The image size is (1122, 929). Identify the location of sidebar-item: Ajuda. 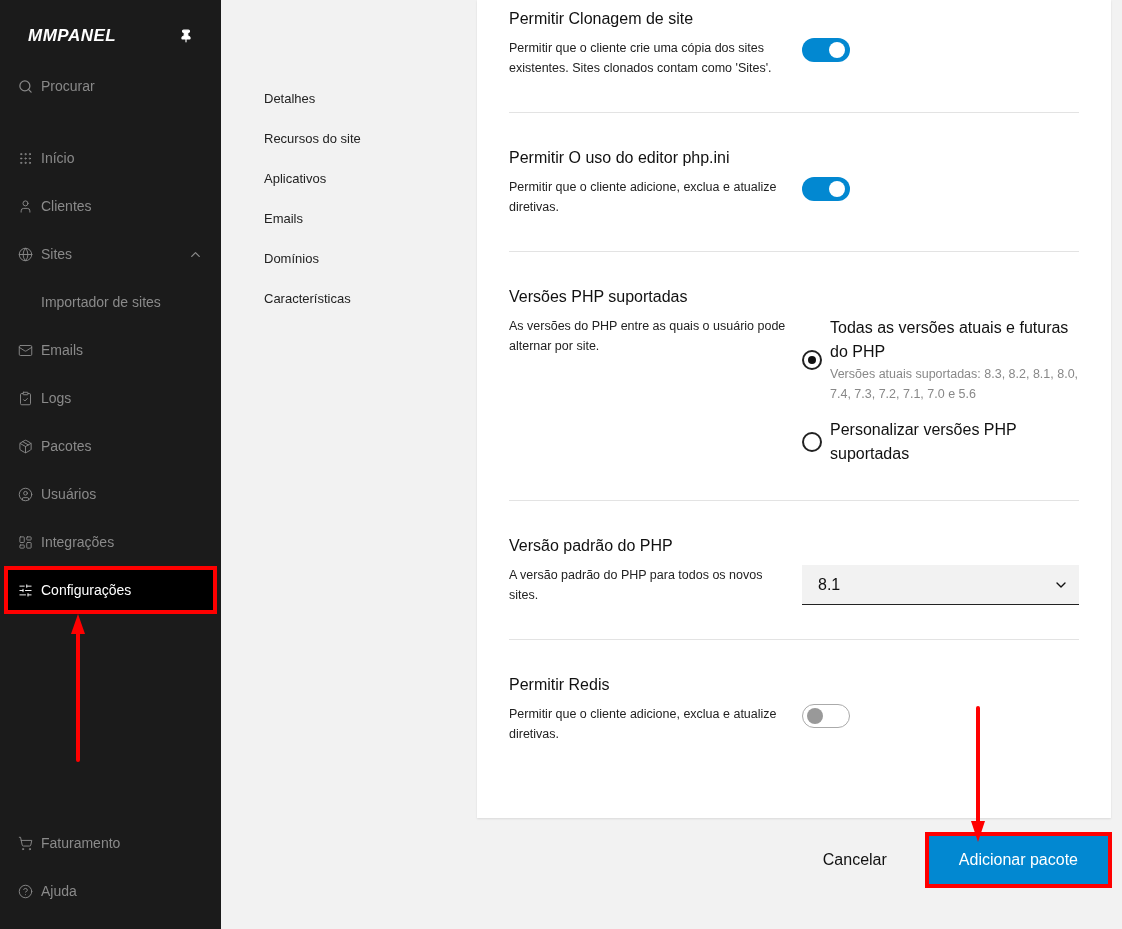
(110, 891).